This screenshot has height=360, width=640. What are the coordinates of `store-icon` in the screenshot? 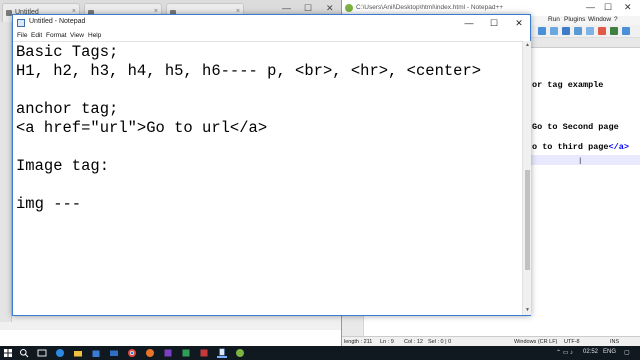 It's located at (96, 353).